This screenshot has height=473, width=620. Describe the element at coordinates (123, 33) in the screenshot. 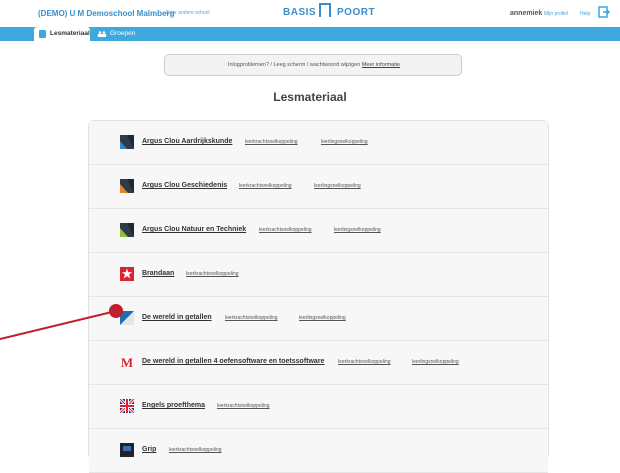

I see `tab-label: Groepen` at that location.